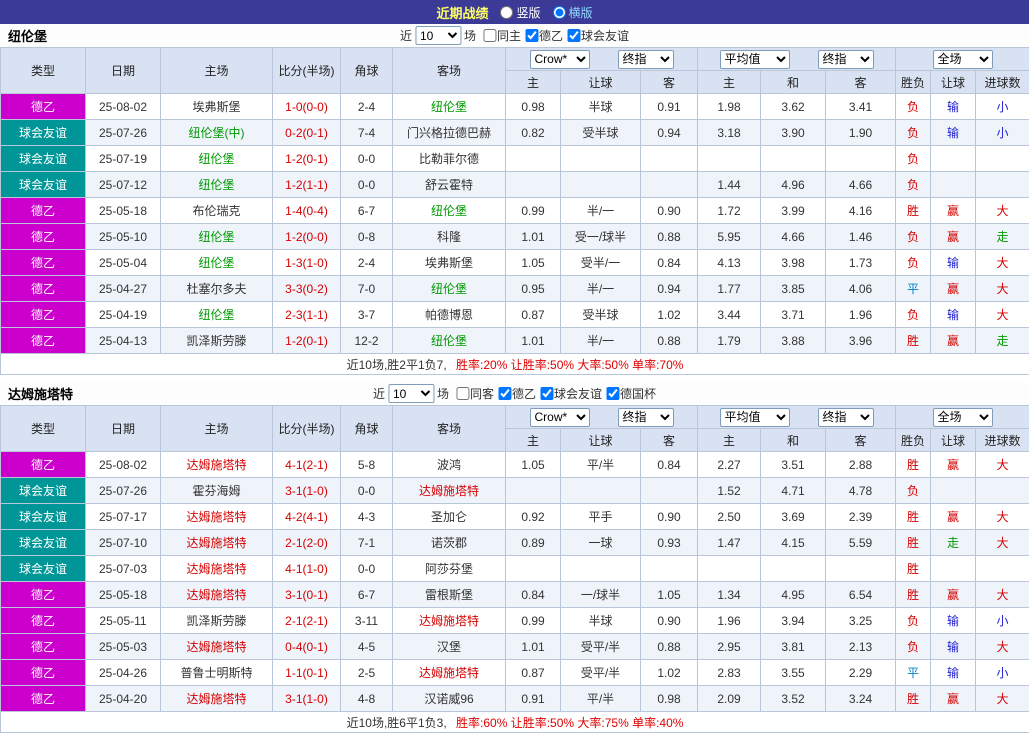 The width and height of the screenshot is (1029, 733). I want to click on match-score: 4-2(4-1), so click(307, 517).